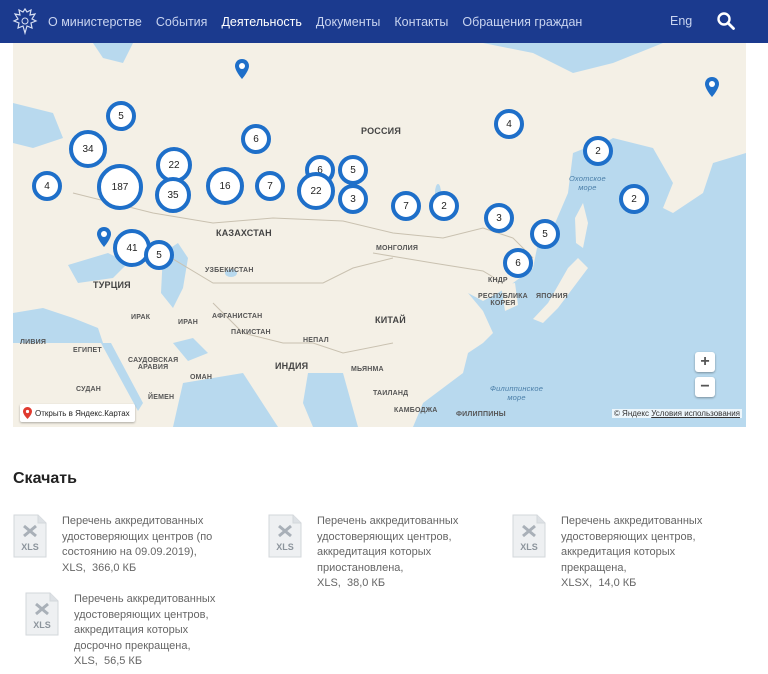 The image size is (768, 674). I want to click on label-yemen: ЙЕМЕН, so click(161, 397).